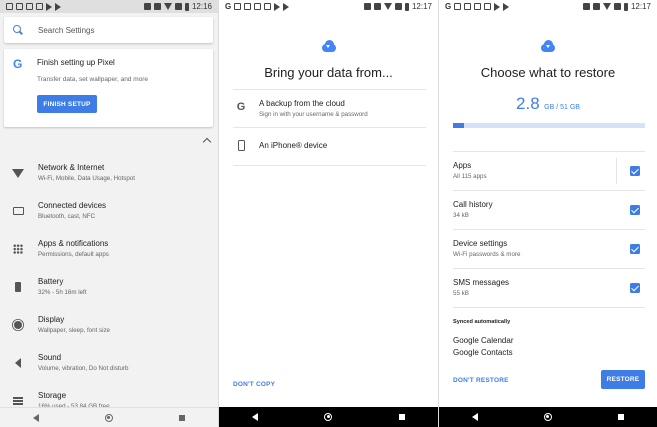 The image size is (657, 427). I want to click on collapse-suggestions-row, so click(109, 142).